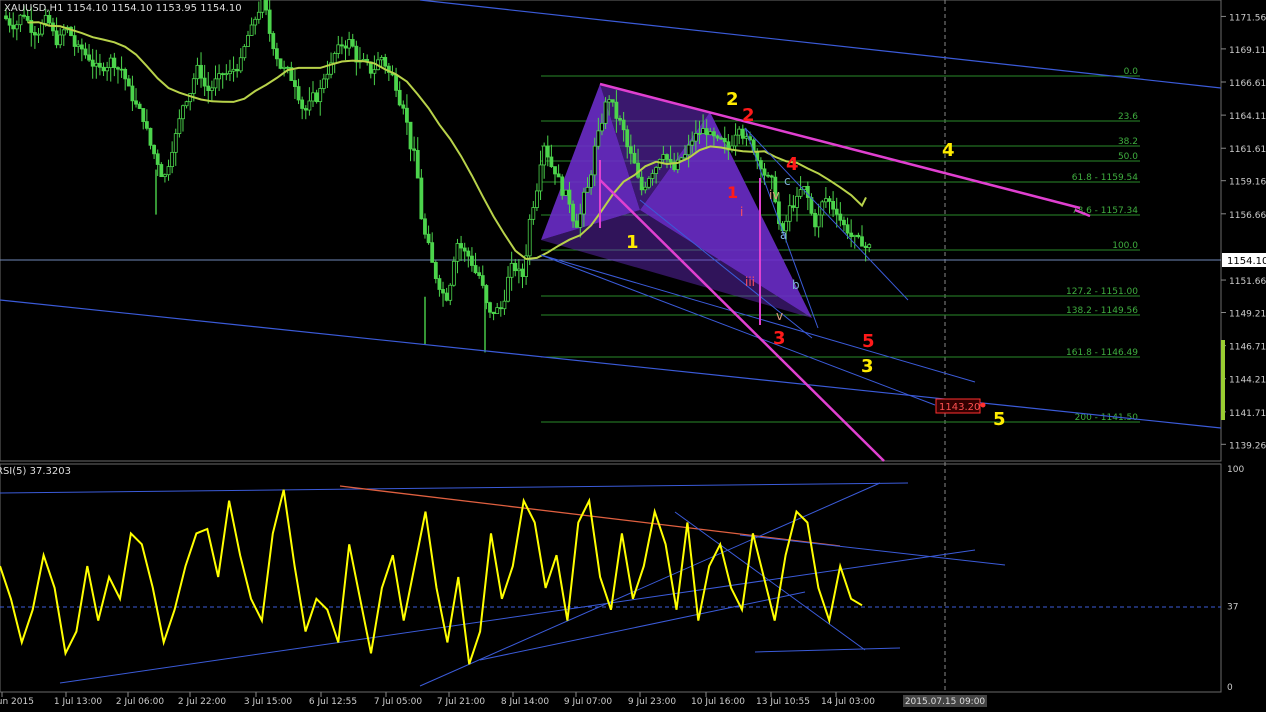  Describe the element at coordinates (78, 702) in the screenshot. I see `time-tick-label: 1 Jul 13:00` at that location.